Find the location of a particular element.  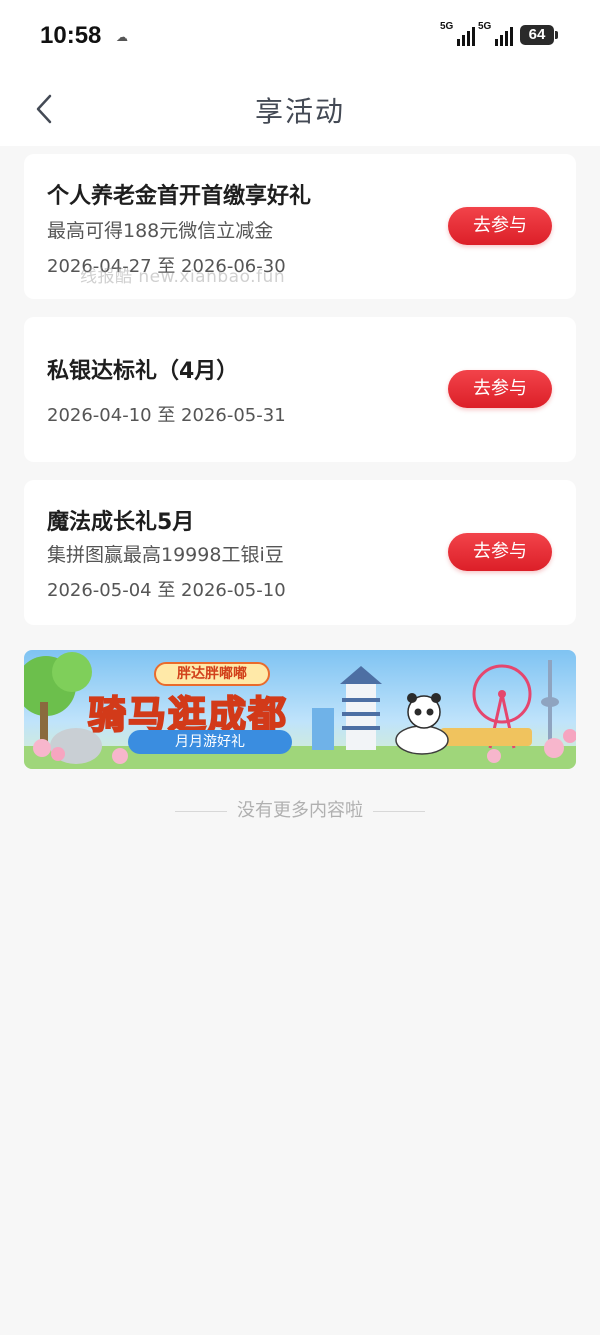

status-bar: 10:58 ☁ 5G 5G 64 is located at coordinates (300, 36).